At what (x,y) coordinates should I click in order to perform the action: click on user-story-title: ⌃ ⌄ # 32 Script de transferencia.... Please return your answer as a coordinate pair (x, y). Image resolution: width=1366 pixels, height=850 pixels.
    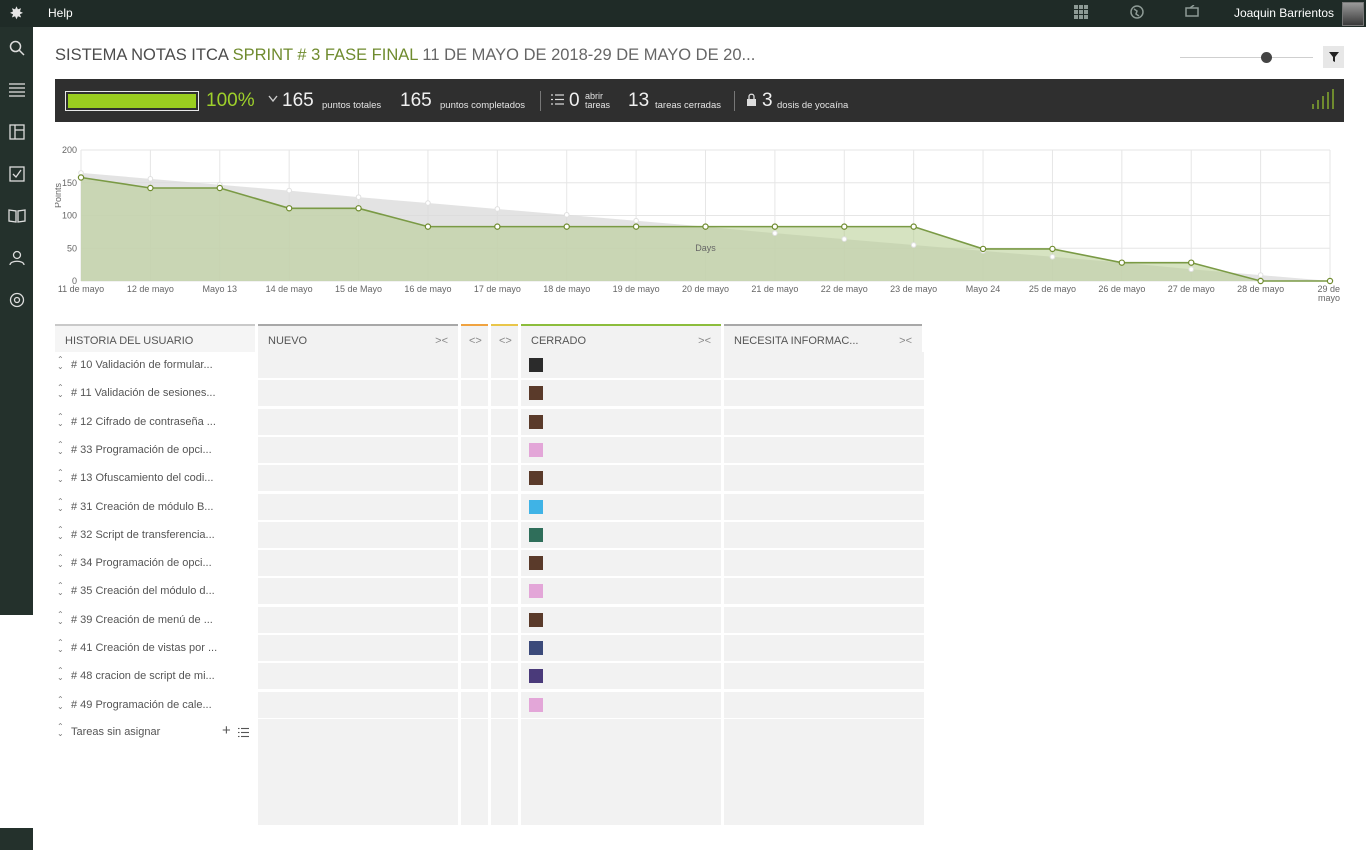
    Looking at the image, I should click on (155, 535).